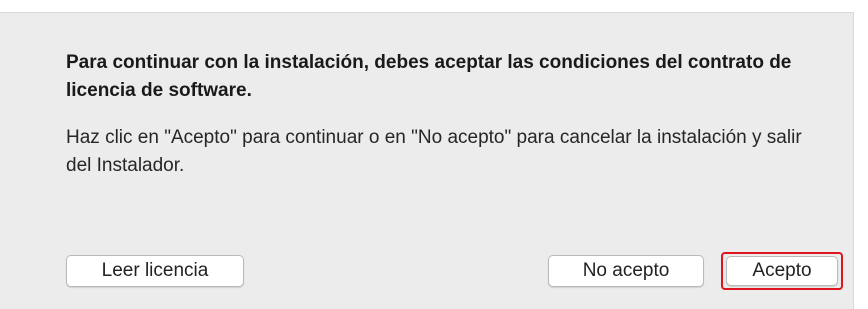  I want to click on decline-button: No acepto, so click(626, 271).